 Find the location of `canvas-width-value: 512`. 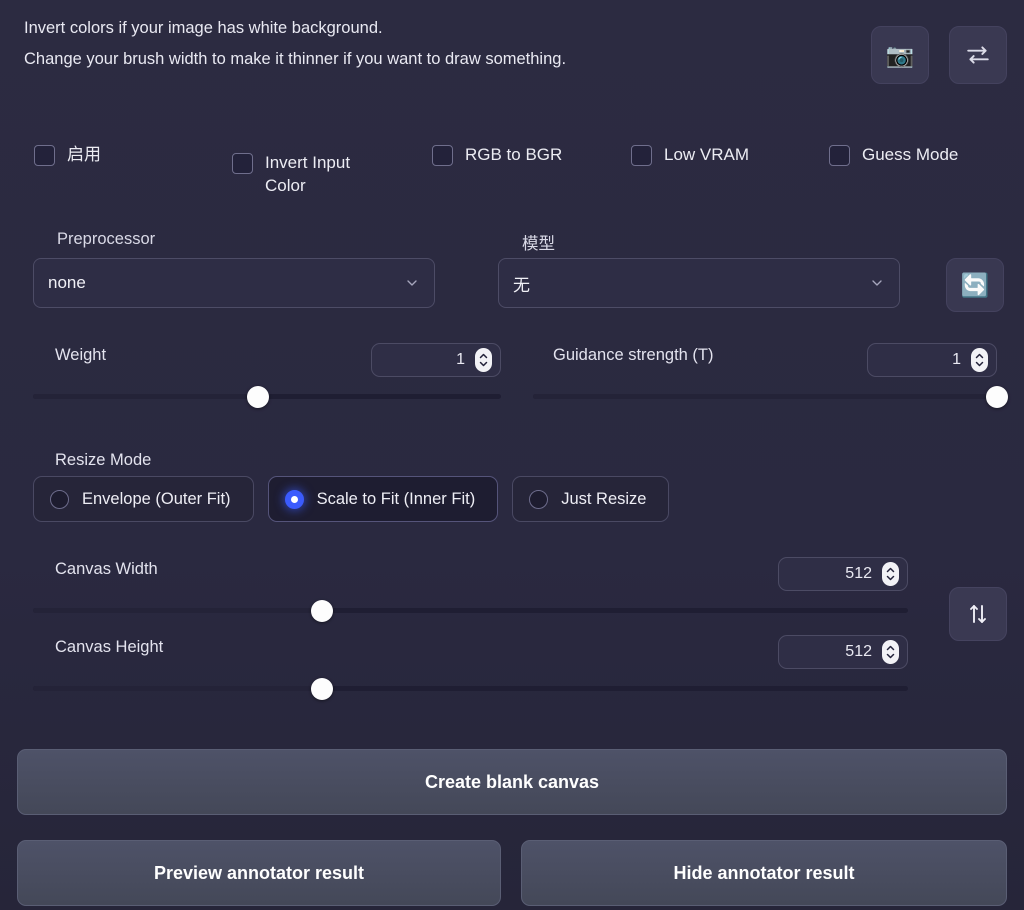

canvas-width-value: 512 is located at coordinates (858, 573).